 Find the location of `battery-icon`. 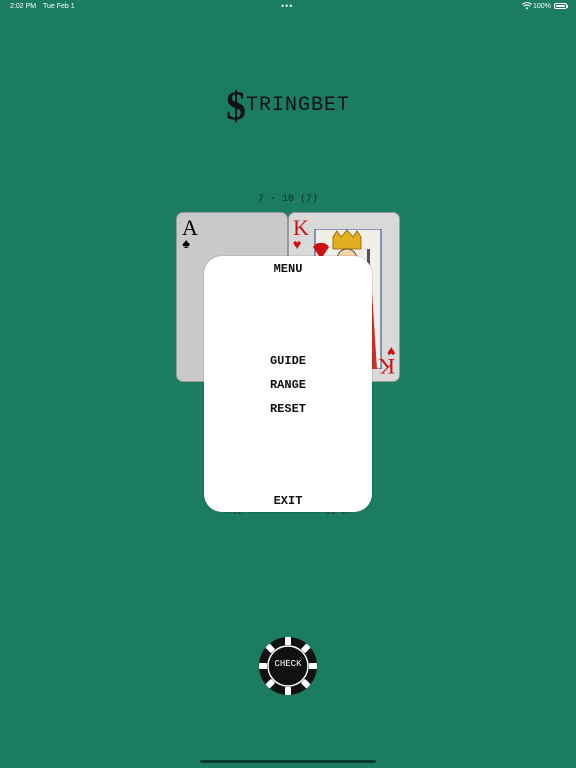

battery-icon is located at coordinates (560, 6).